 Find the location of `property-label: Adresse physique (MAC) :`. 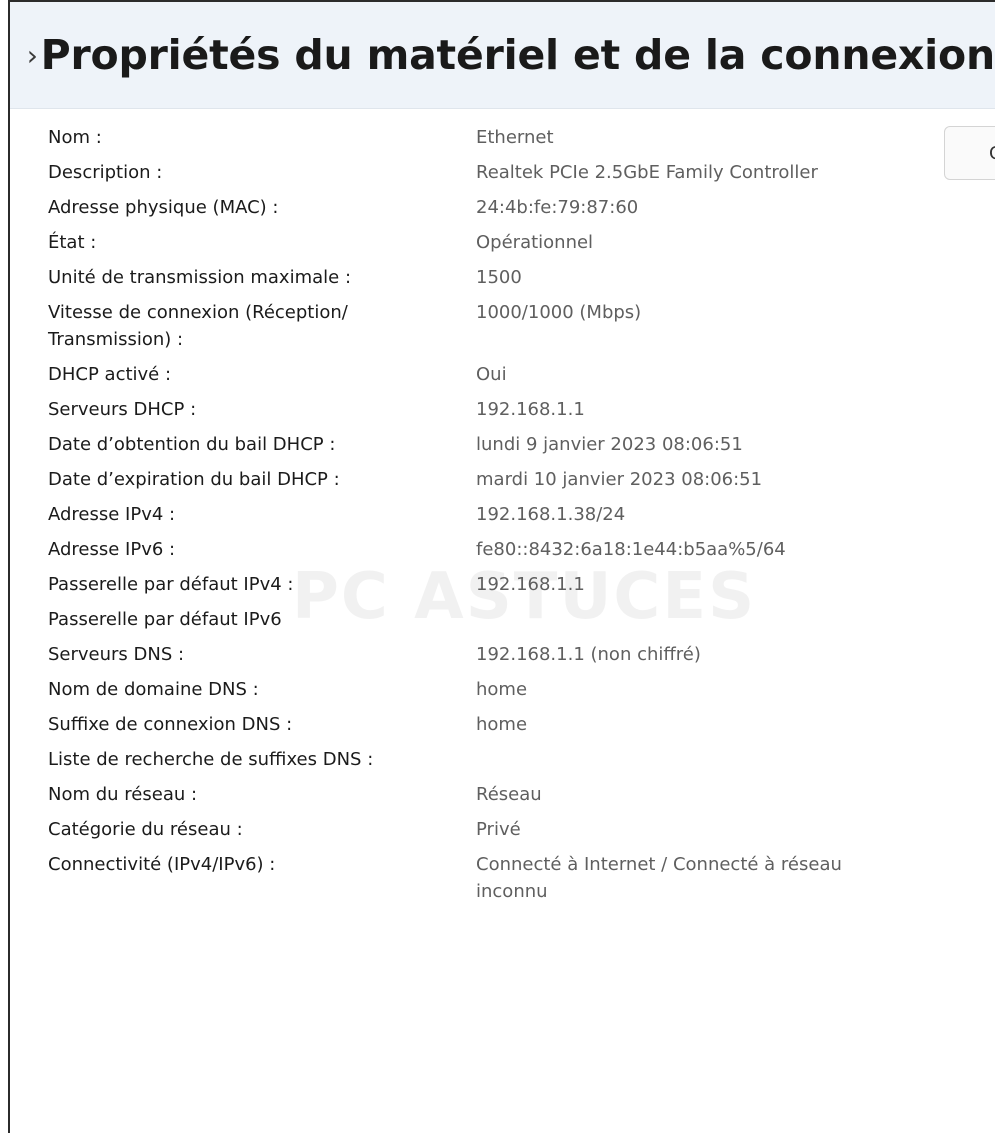

property-label: Adresse physique (MAC) : is located at coordinates (163, 207).